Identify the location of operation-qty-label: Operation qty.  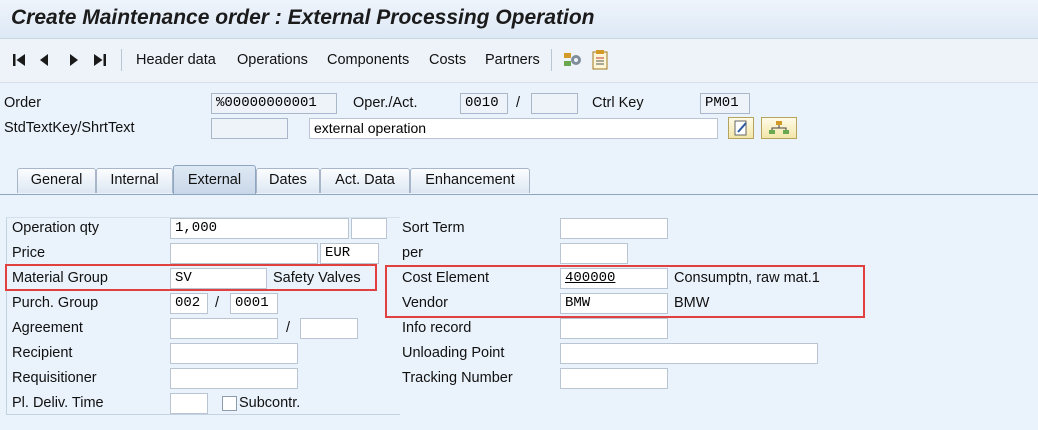
(56, 228).